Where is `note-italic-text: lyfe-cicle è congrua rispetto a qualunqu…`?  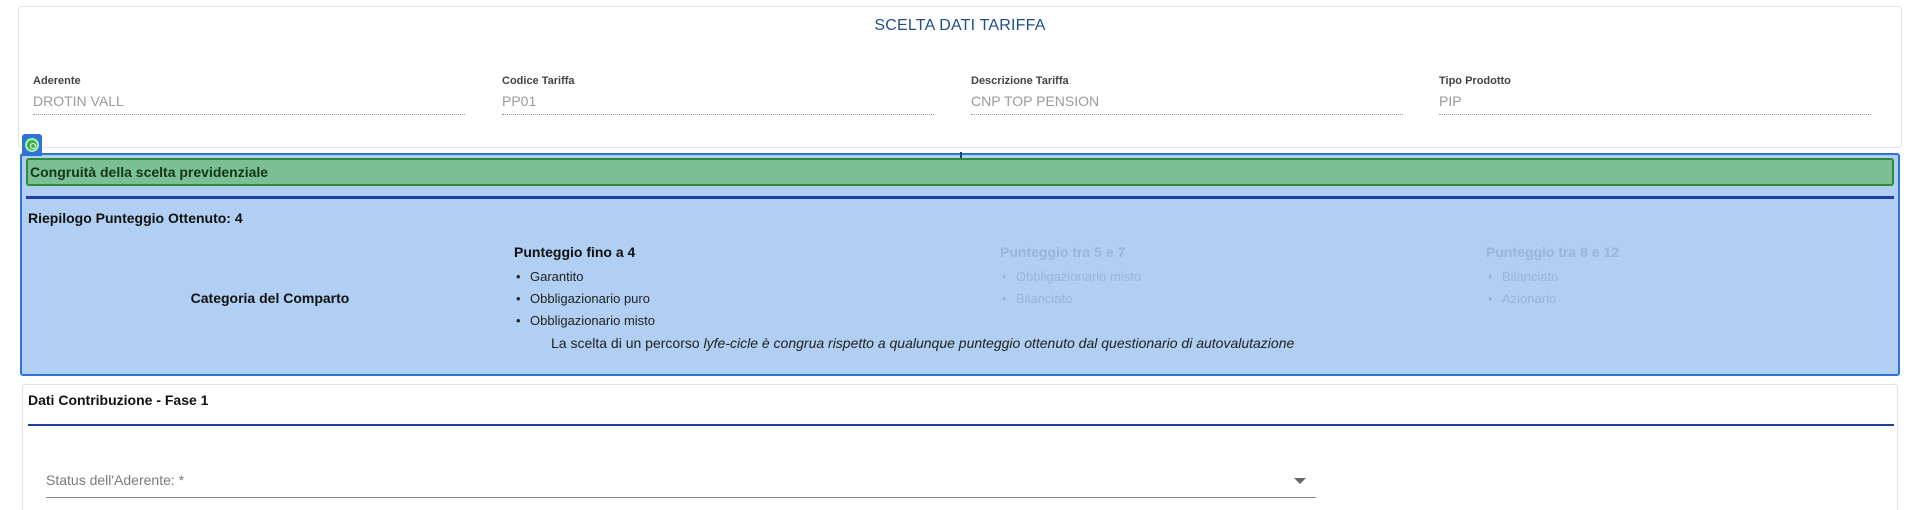
note-italic-text: lyfe-cicle è congrua rispetto a qualunqu… is located at coordinates (999, 343).